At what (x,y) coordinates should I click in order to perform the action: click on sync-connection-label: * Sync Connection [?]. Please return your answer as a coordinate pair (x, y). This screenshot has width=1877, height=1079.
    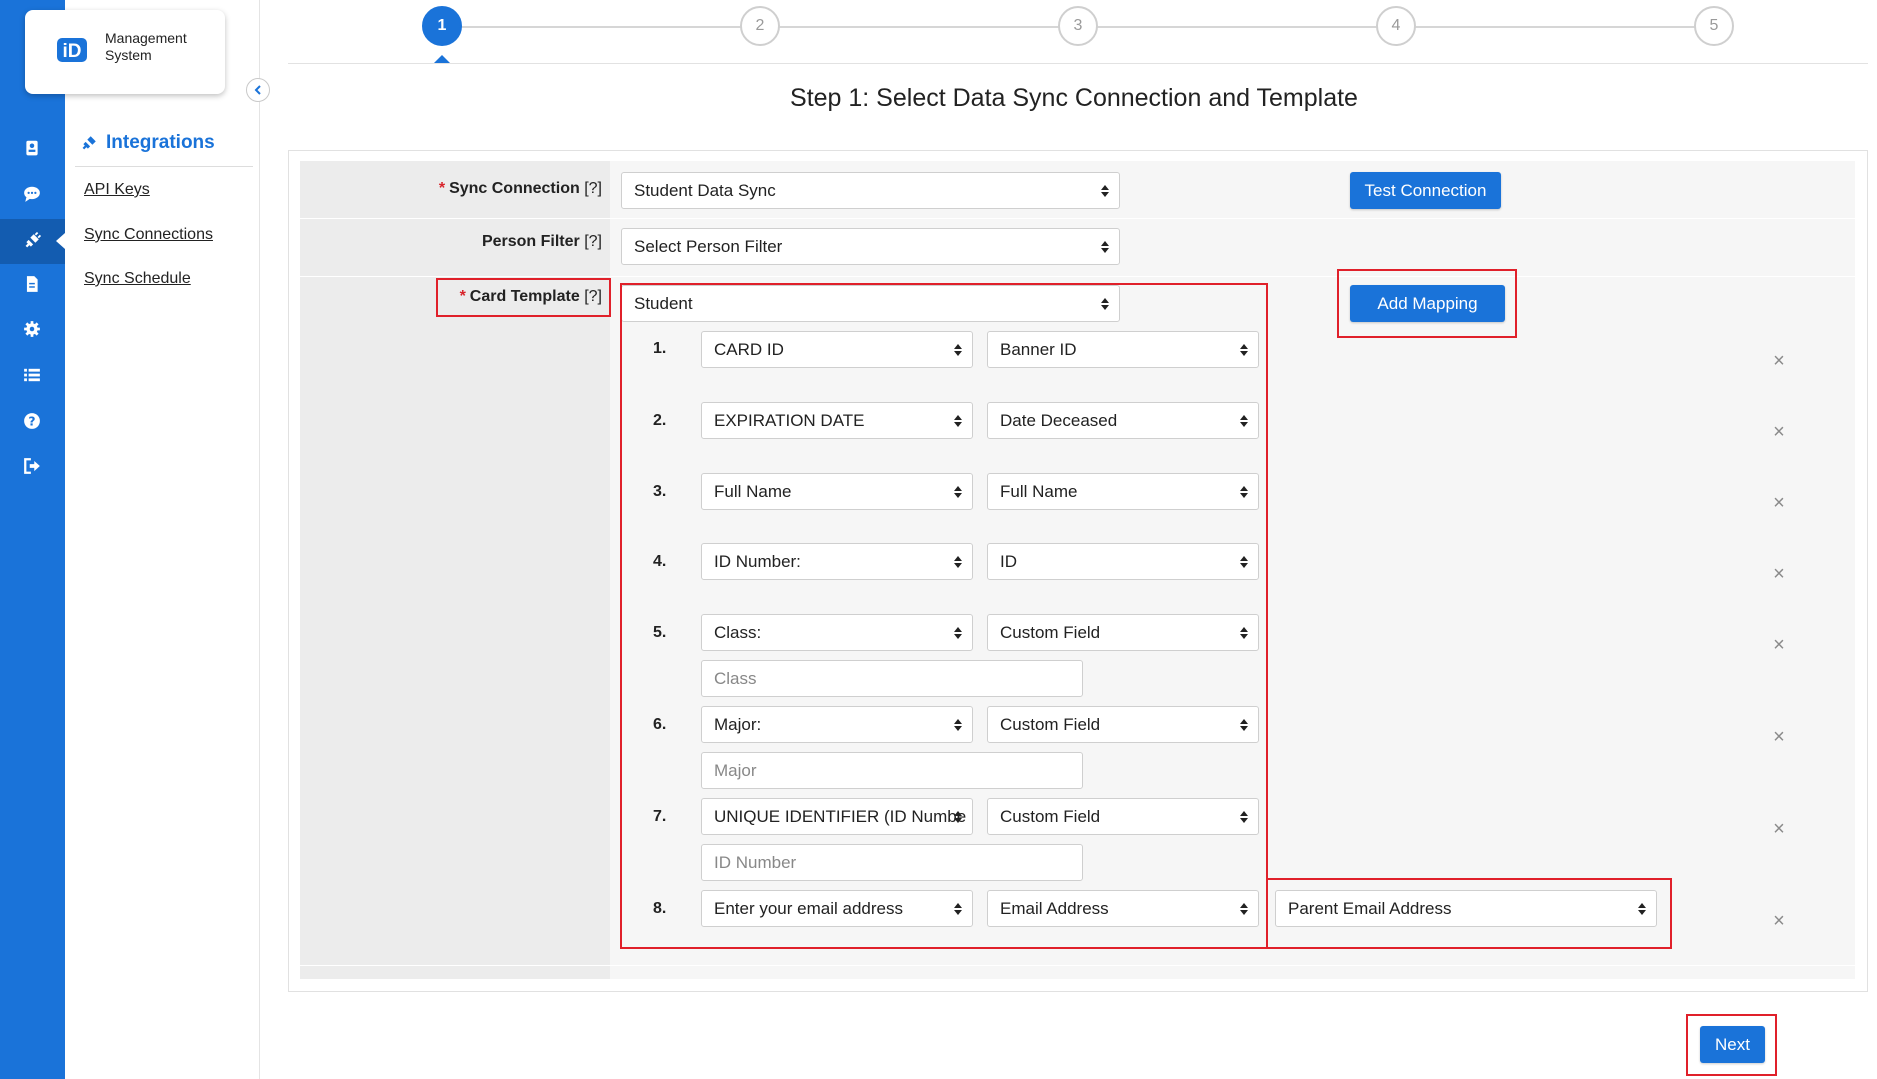
    Looking at the image, I should click on (466, 189).